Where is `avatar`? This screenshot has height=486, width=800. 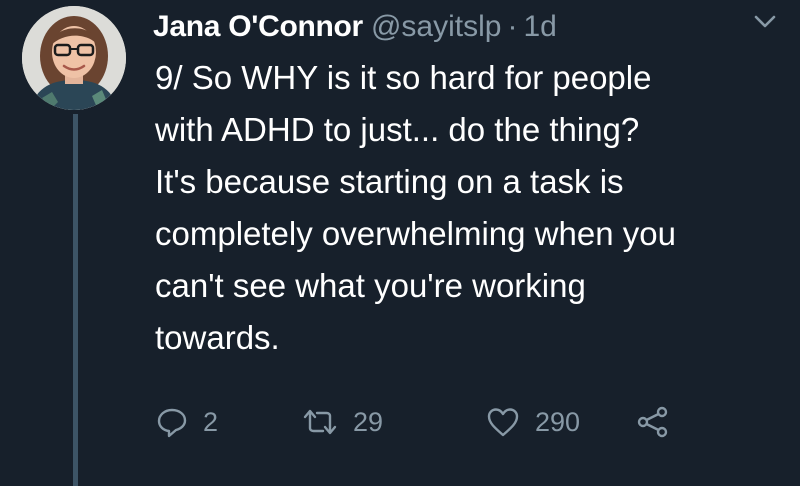
avatar is located at coordinates (74, 58).